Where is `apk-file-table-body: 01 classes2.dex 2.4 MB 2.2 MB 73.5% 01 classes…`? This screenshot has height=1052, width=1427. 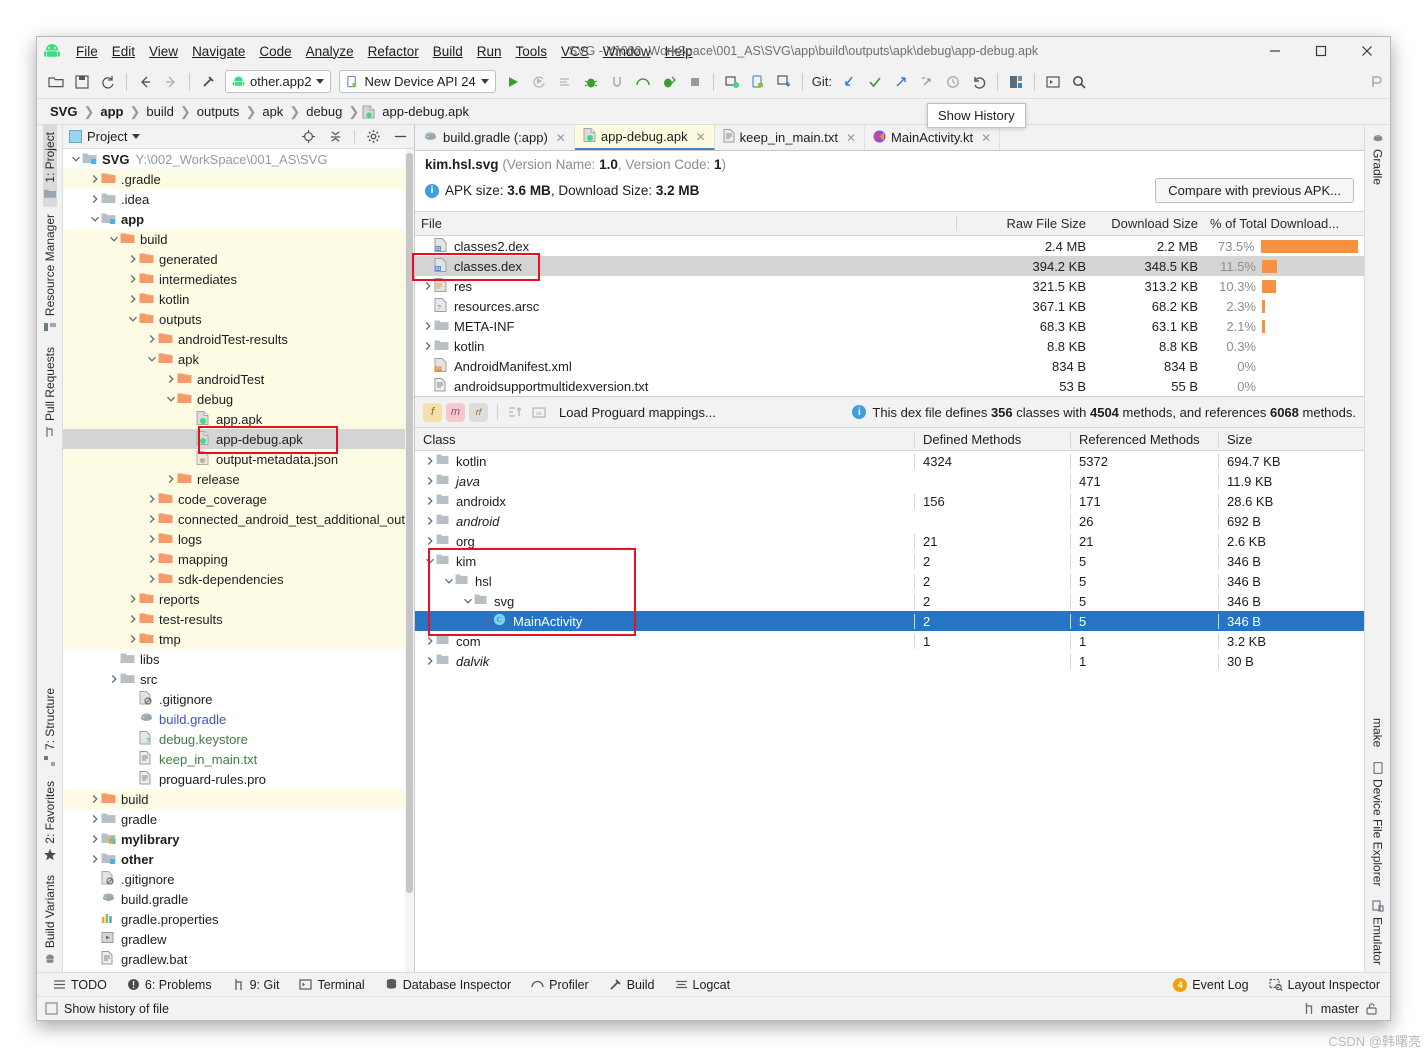
apk-file-table-body: 01 classes2.dex 2.4 MB 2.2 MB 73.5% 01 classes… is located at coordinates (889, 316).